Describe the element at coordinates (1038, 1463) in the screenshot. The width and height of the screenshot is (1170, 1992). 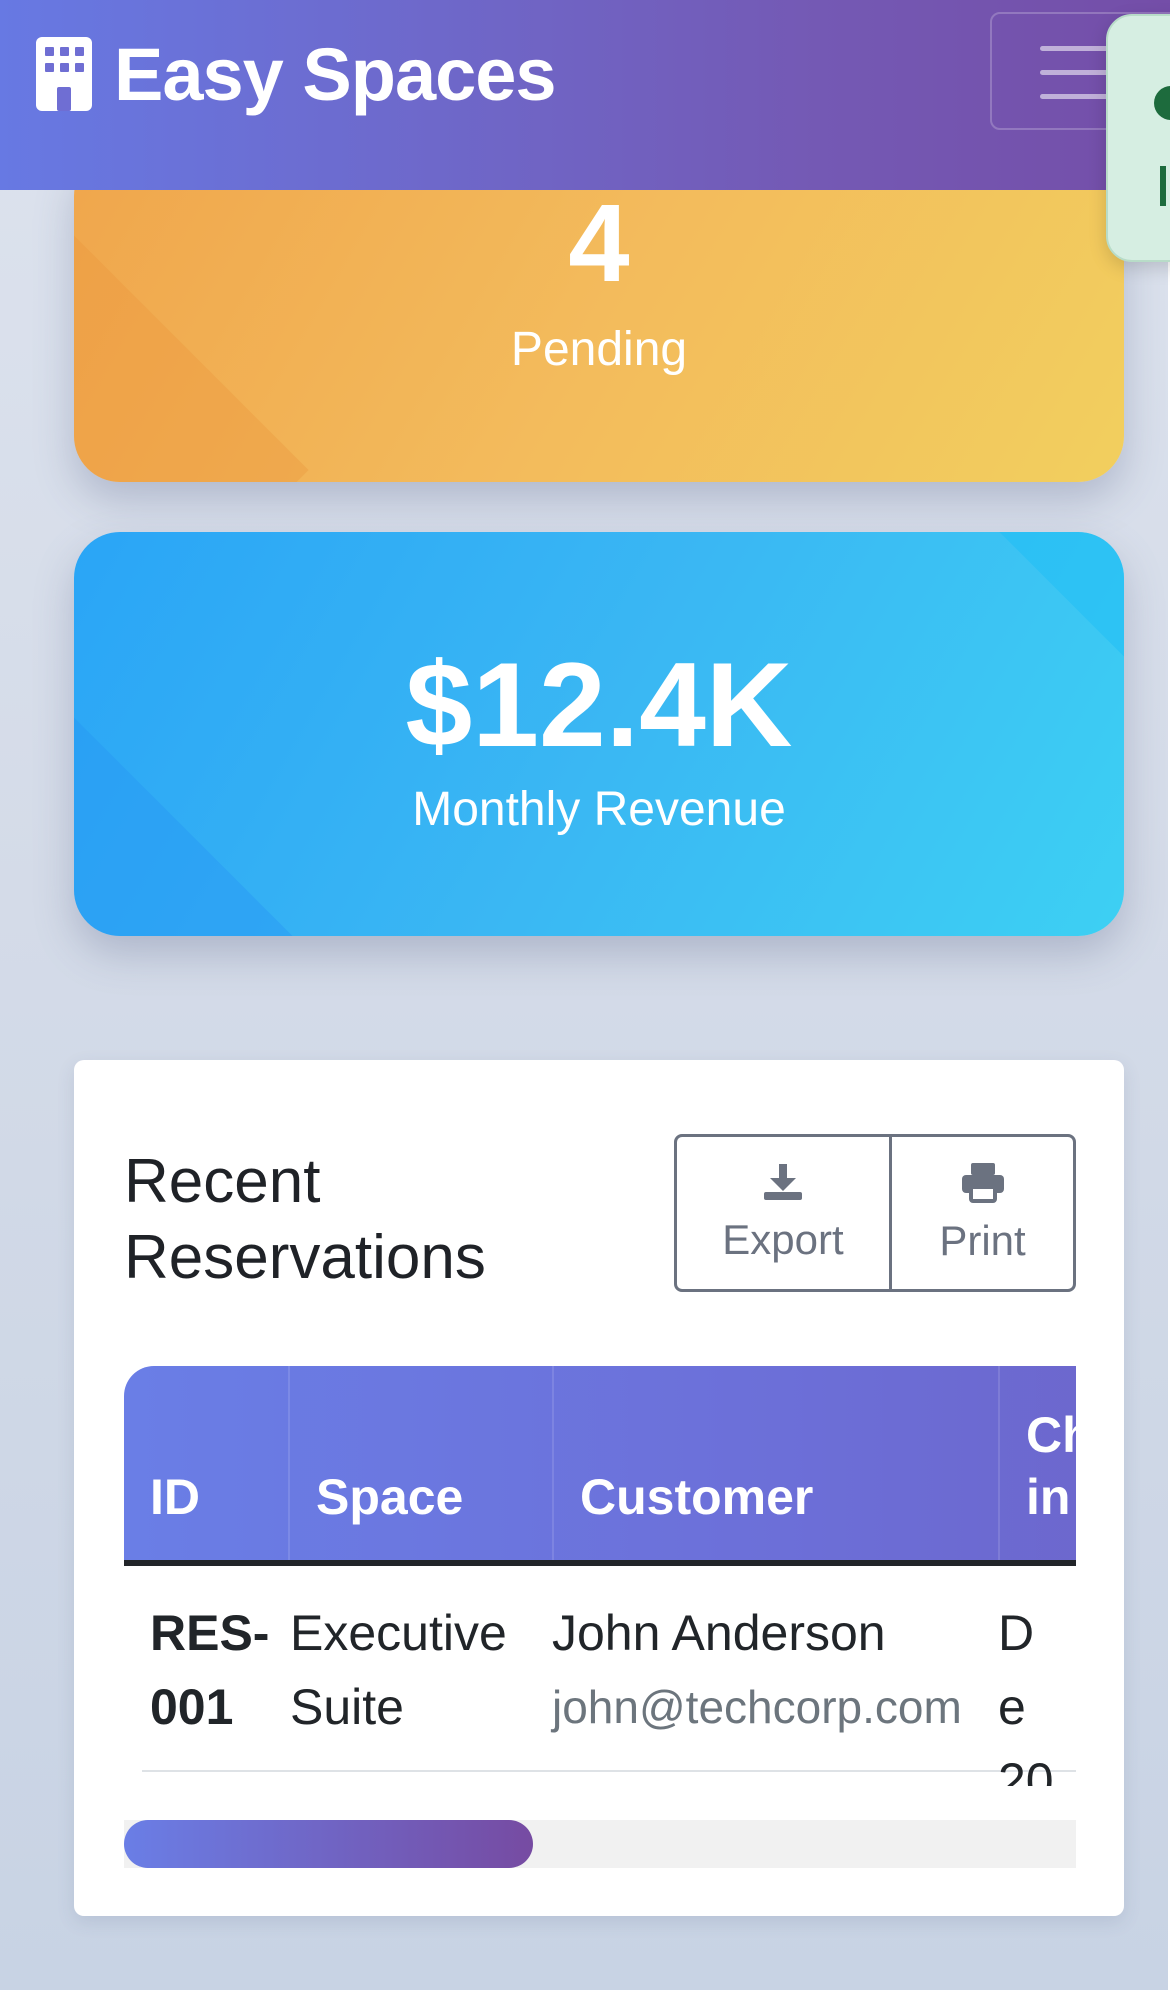
I see `column-header-check-in: Ch in` at that location.